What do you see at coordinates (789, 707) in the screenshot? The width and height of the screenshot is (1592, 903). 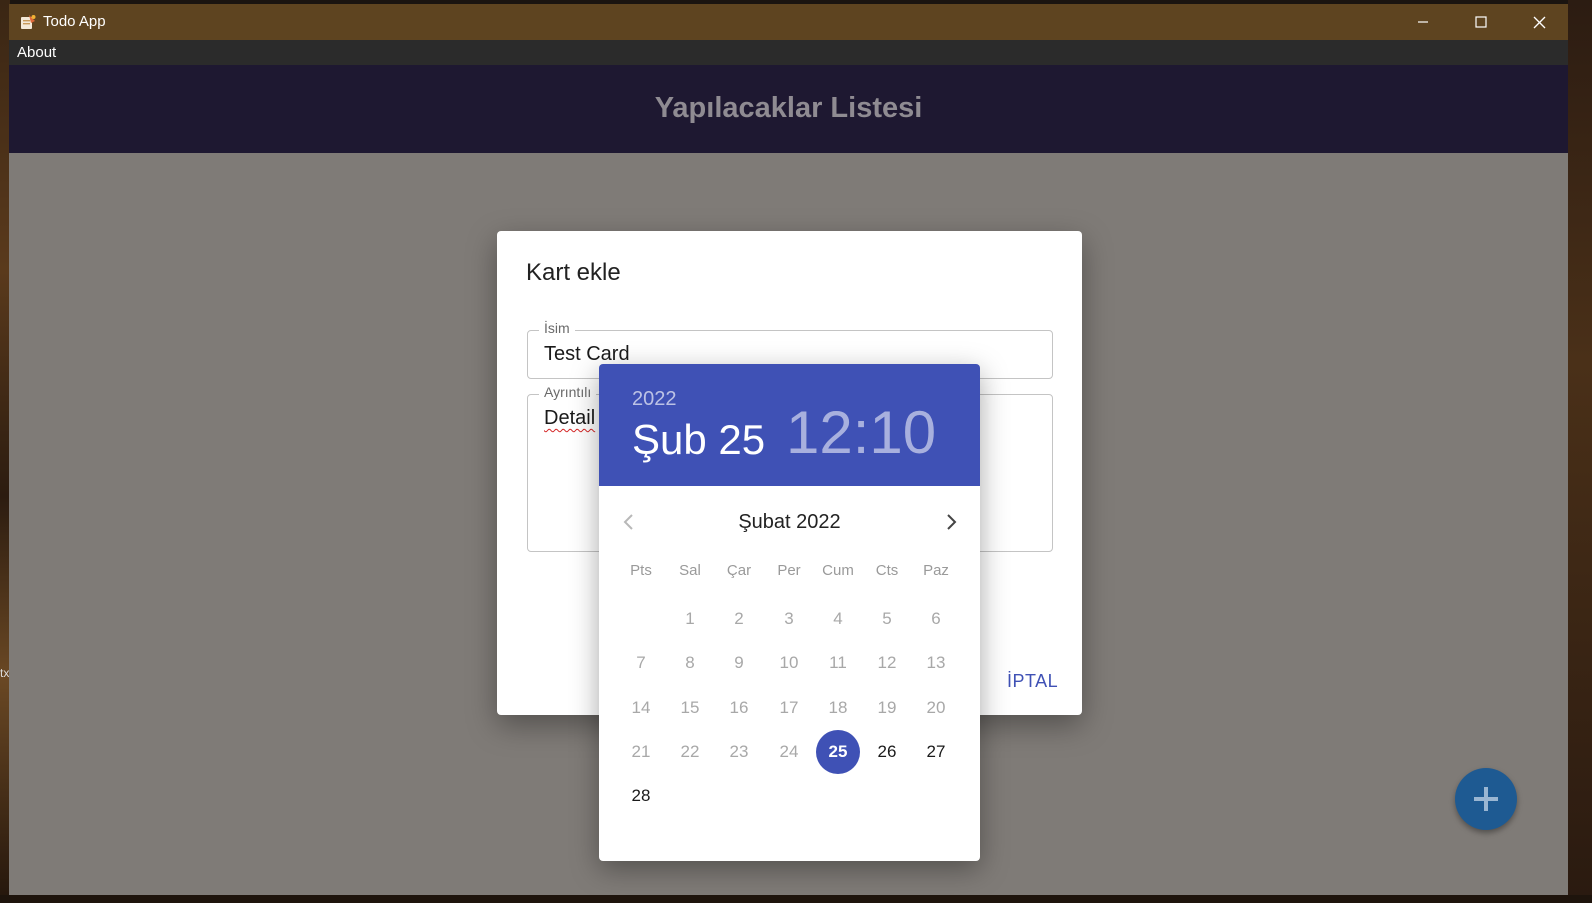 I see `calendar-day: 17` at bounding box center [789, 707].